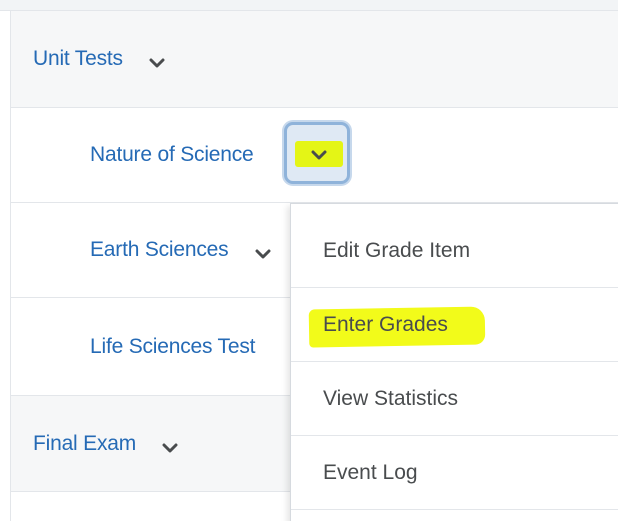  What do you see at coordinates (84, 444) in the screenshot?
I see `category-label-final-exam: Final Exam` at bounding box center [84, 444].